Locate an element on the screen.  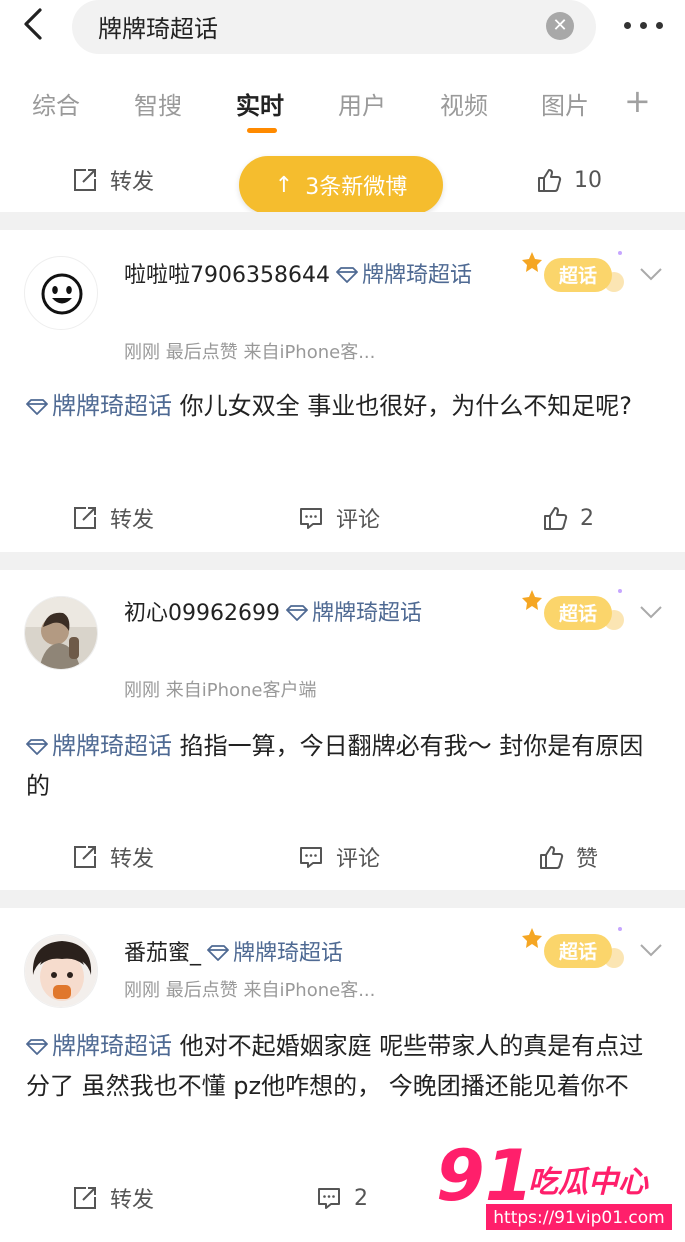
post-text: 牌牌琦超话 你儿女双全 事业也很好，为什么不知足呢? is located at coordinates (344, 406).